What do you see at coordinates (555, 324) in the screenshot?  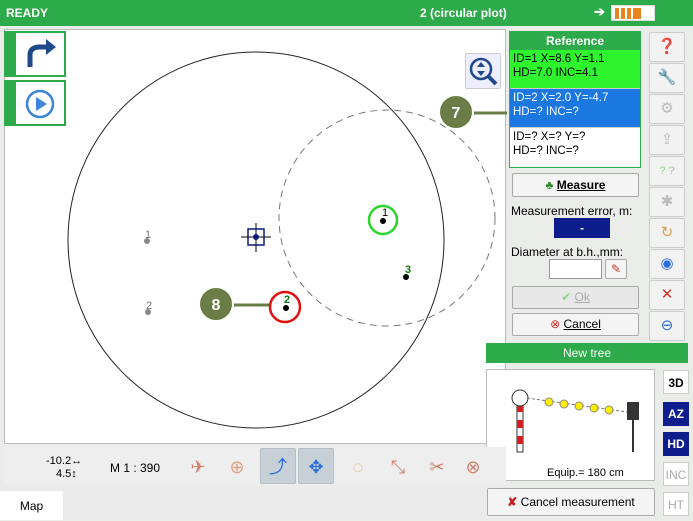 I see `cancel-x-icon: ⊗` at bounding box center [555, 324].